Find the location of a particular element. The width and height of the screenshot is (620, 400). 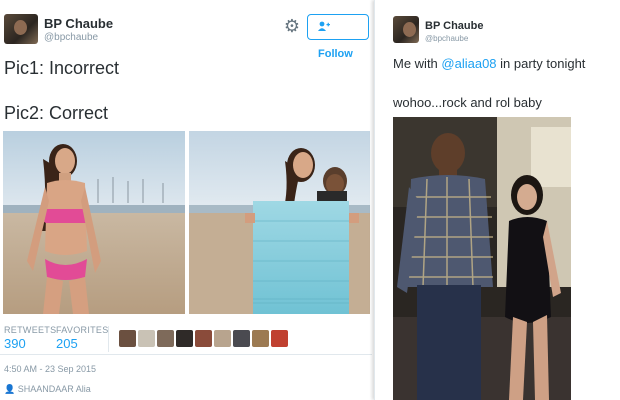

add-user-icon is located at coordinates (324, 28).